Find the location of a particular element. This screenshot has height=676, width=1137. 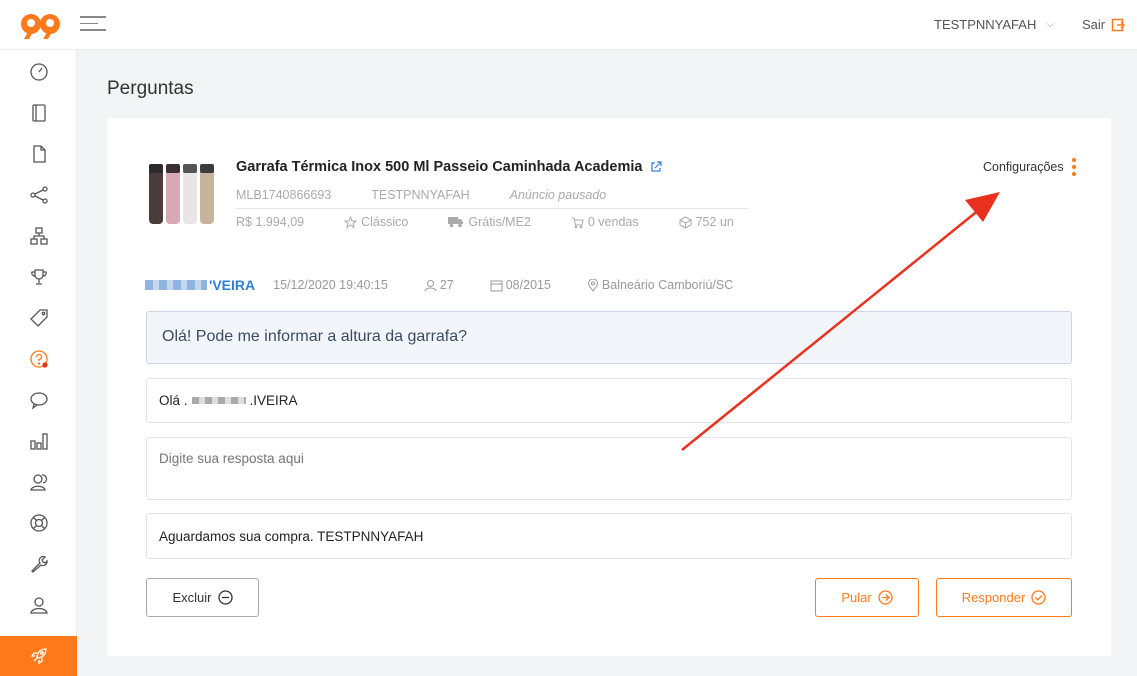

chat-icon is located at coordinates (38, 401).